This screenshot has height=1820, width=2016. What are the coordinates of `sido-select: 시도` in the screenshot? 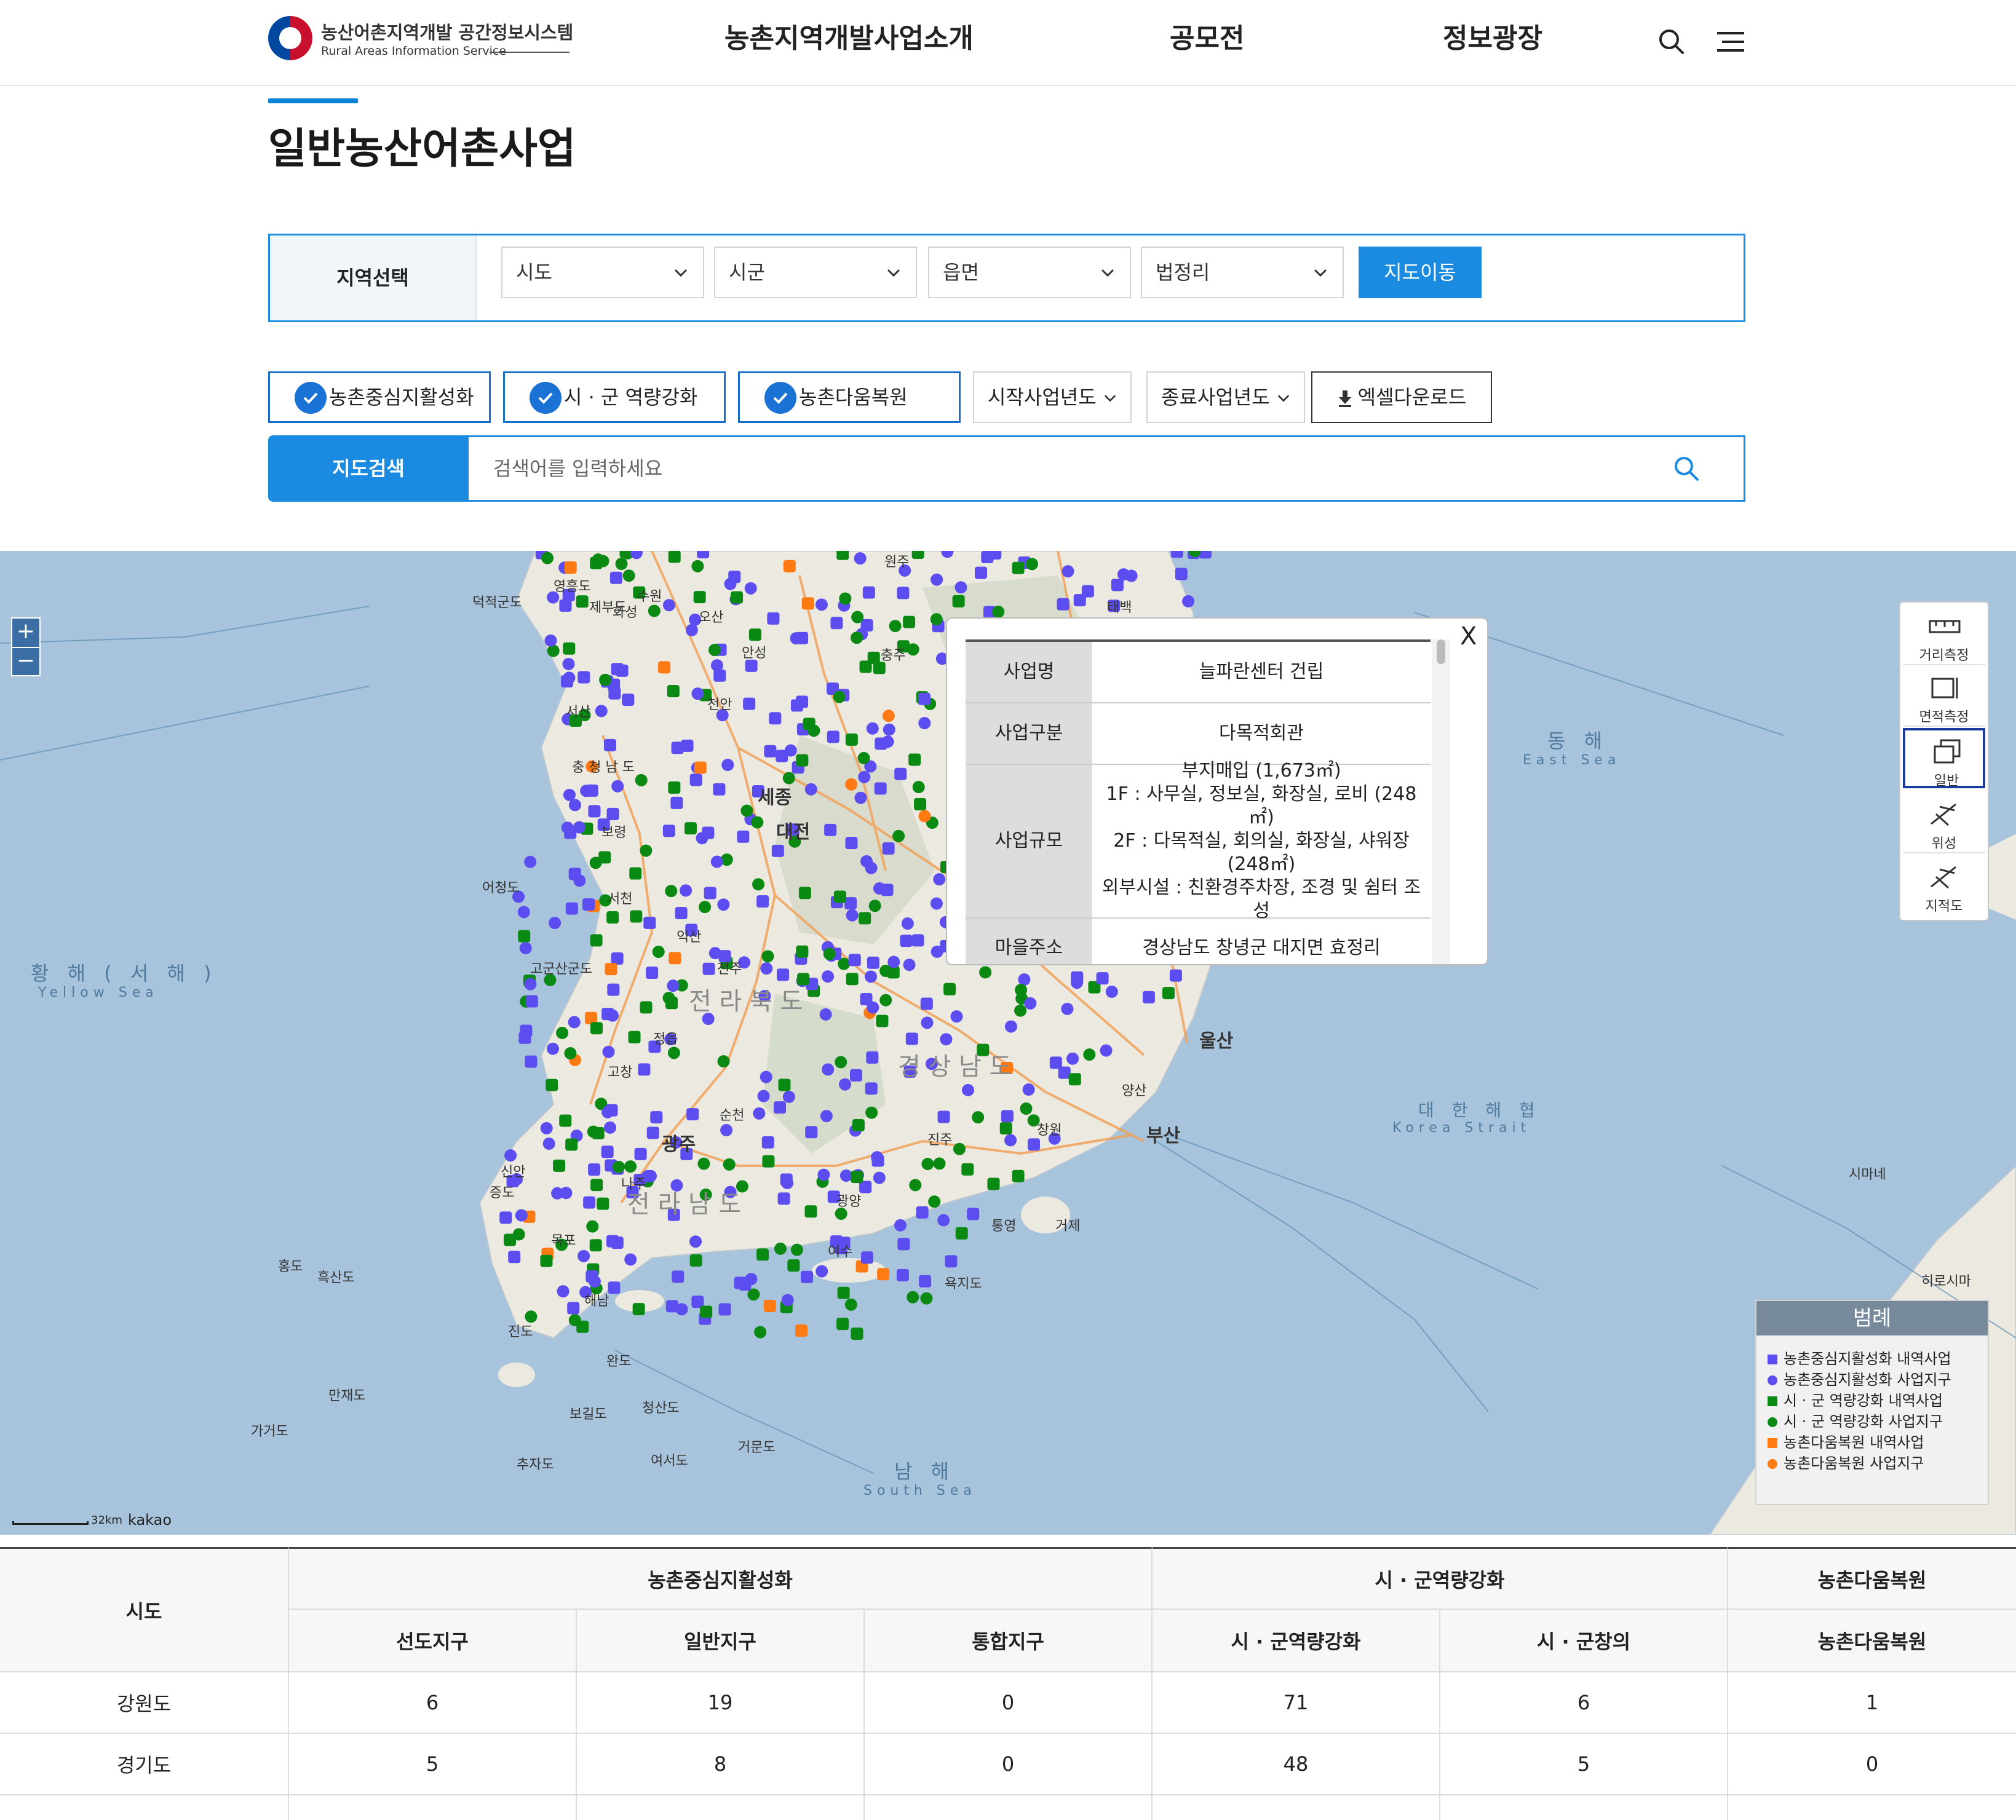 It's located at (602, 272).